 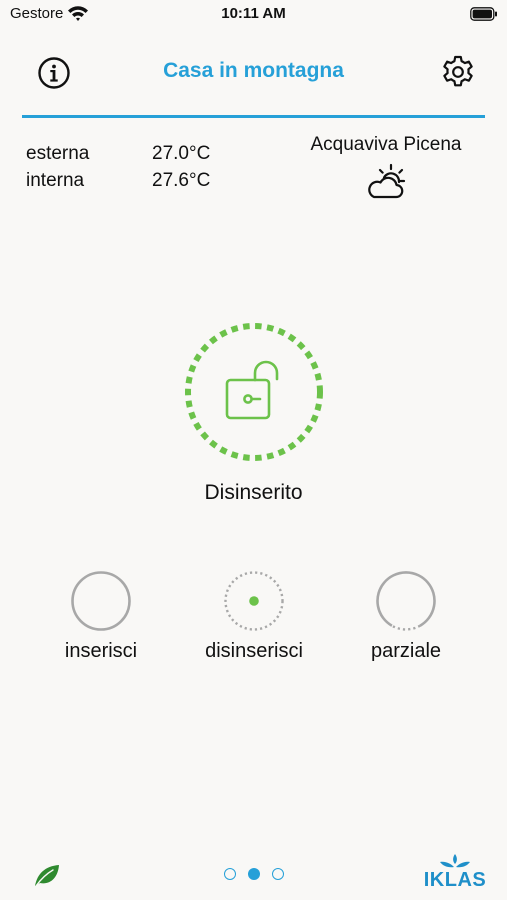 What do you see at coordinates (406, 601) in the screenshot?
I see `partial-ring-icon` at bounding box center [406, 601].